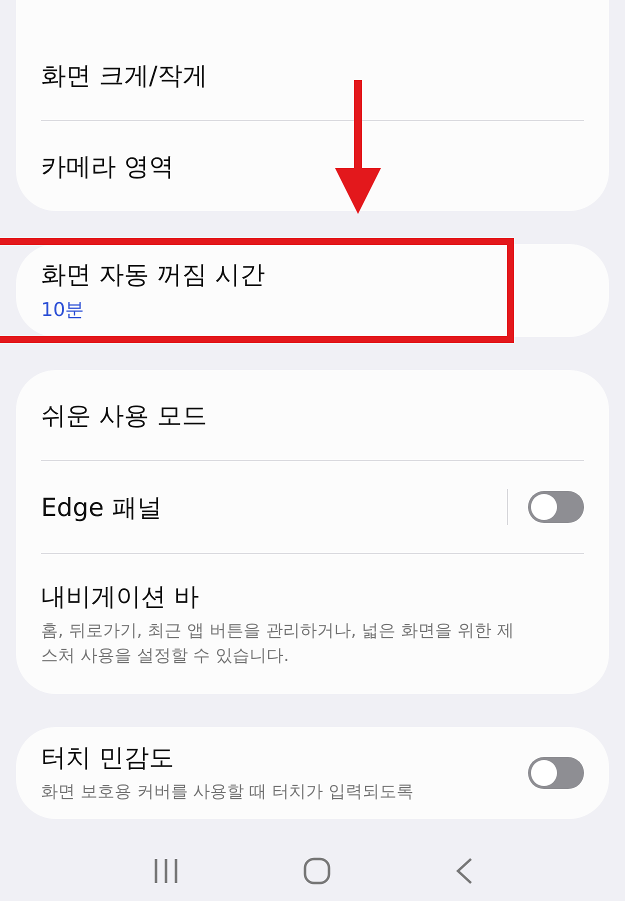 The image size is (625, 901). Describe the element at coordinates (63, 310) in the screenshot. I see `setting-value: 10분` at that location.